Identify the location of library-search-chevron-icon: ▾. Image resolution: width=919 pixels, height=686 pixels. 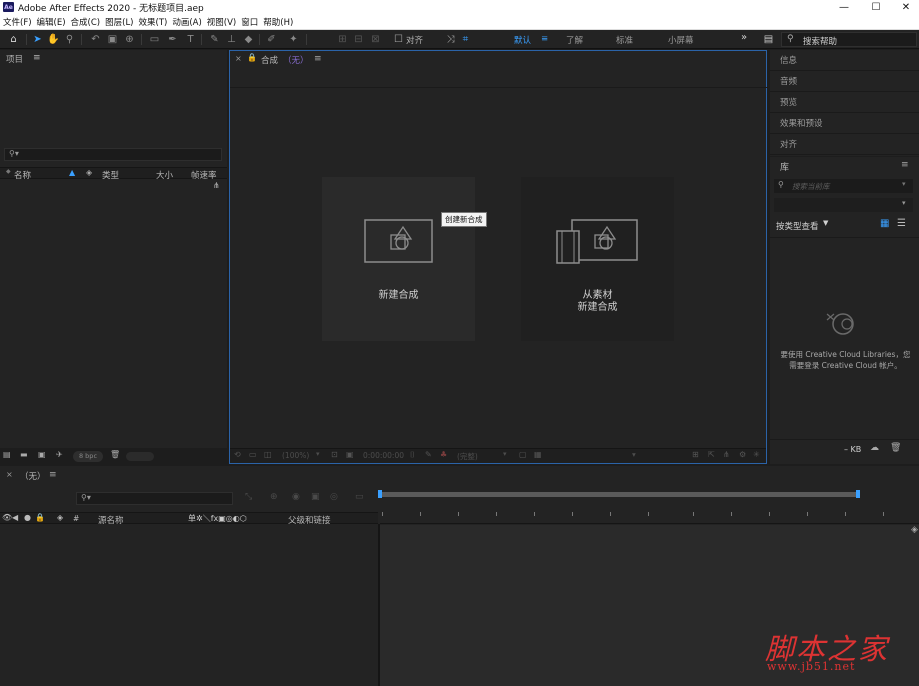
(904, 184).